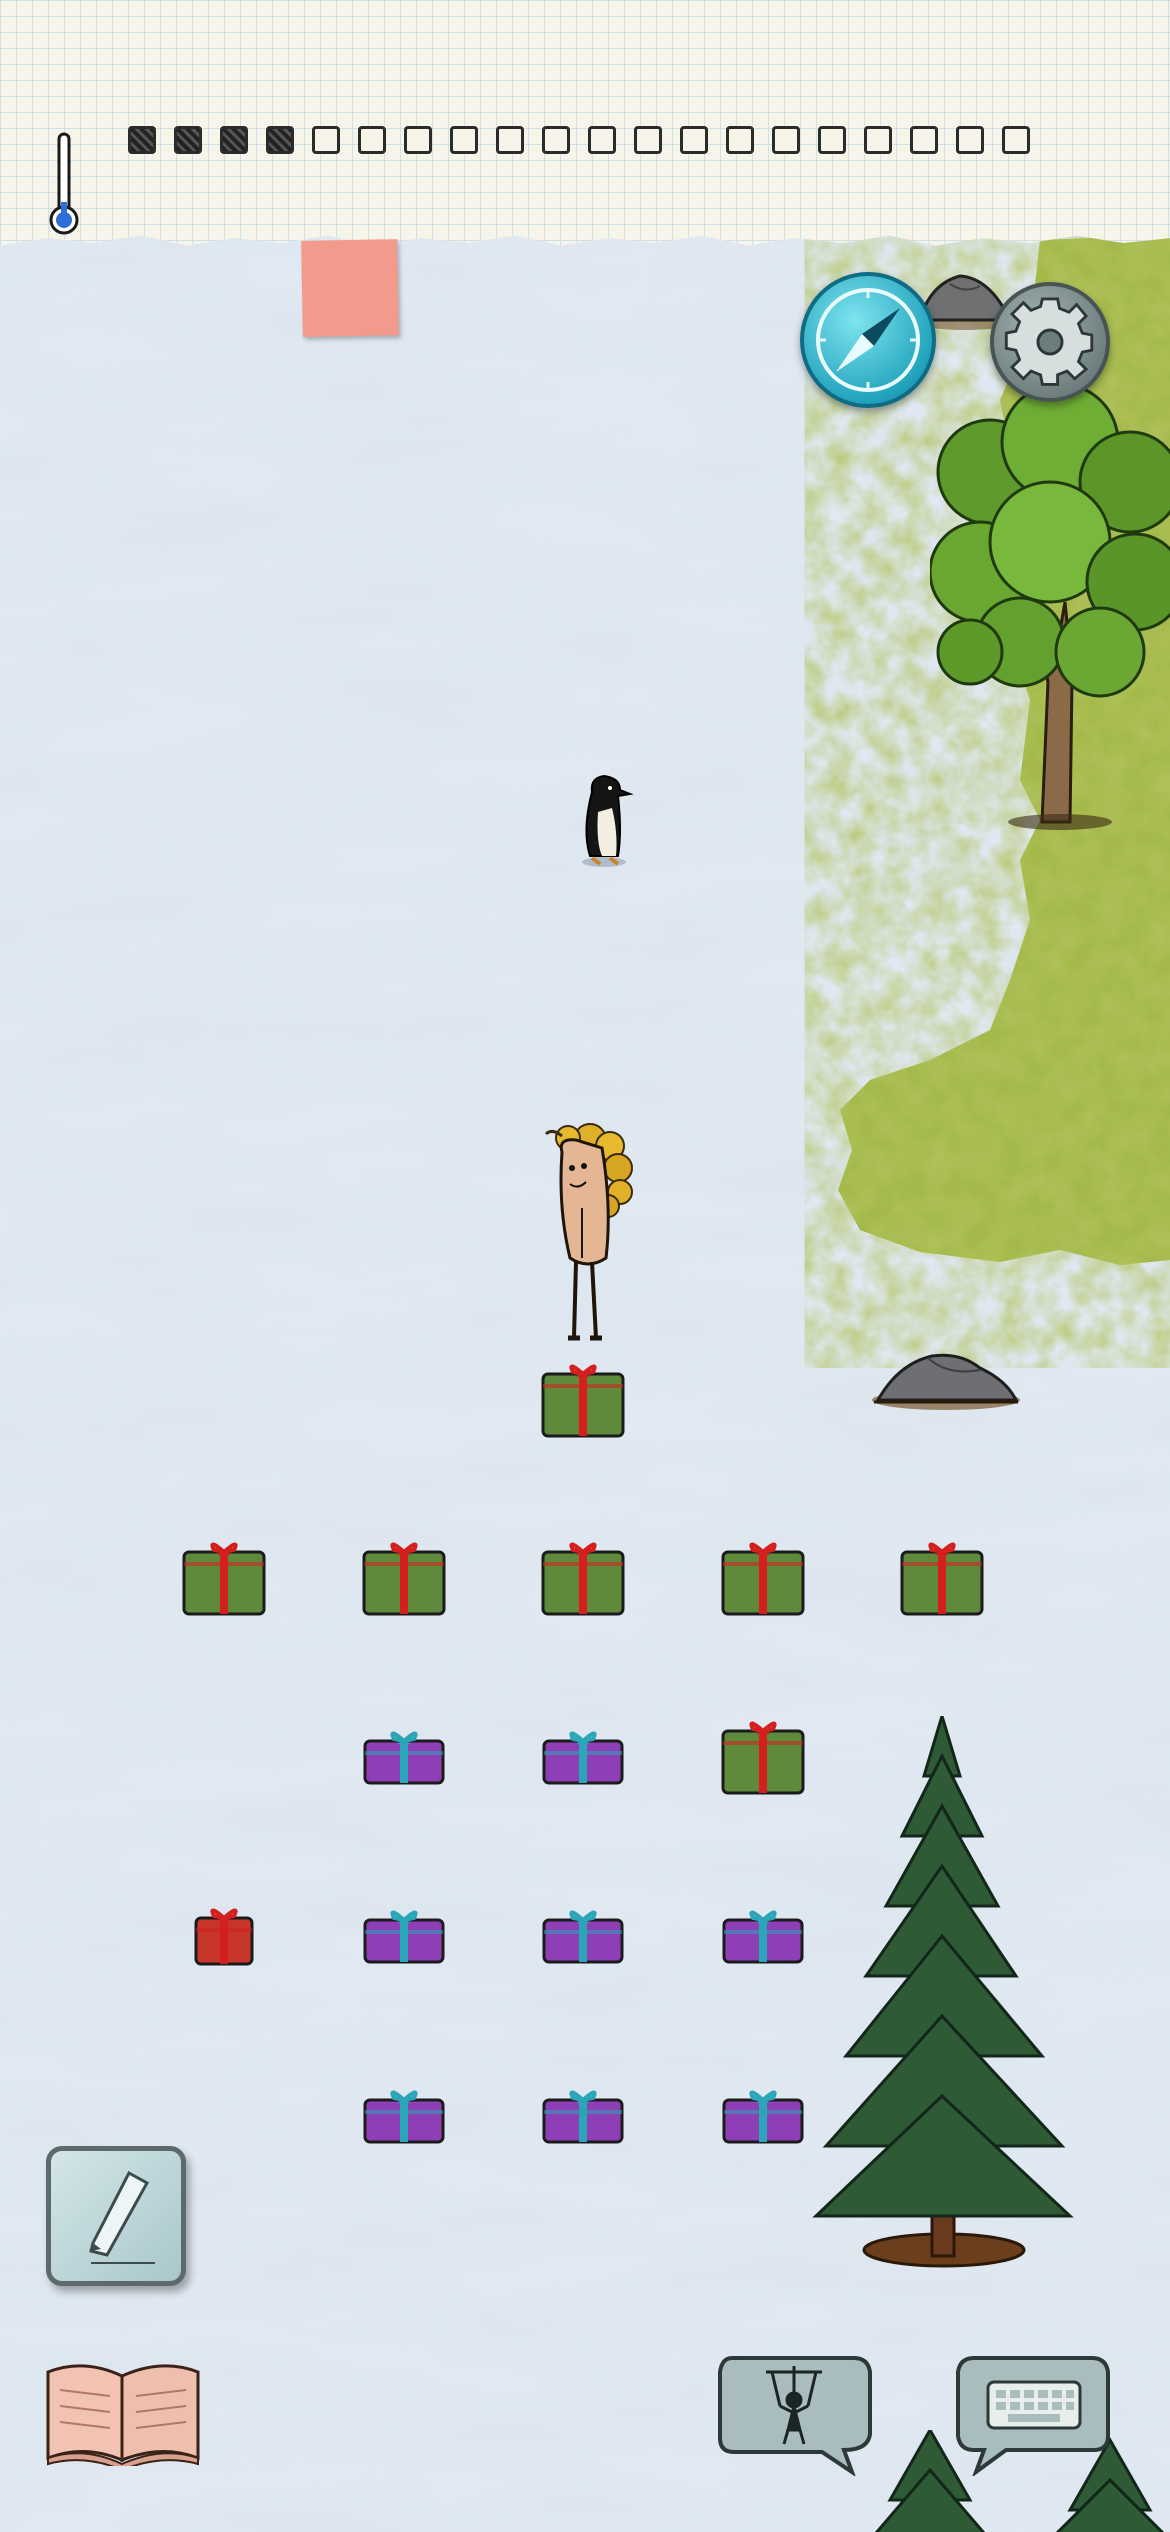 The image size is (1170, 2532). I want to click on top-paper-hud, so click(585, 123).